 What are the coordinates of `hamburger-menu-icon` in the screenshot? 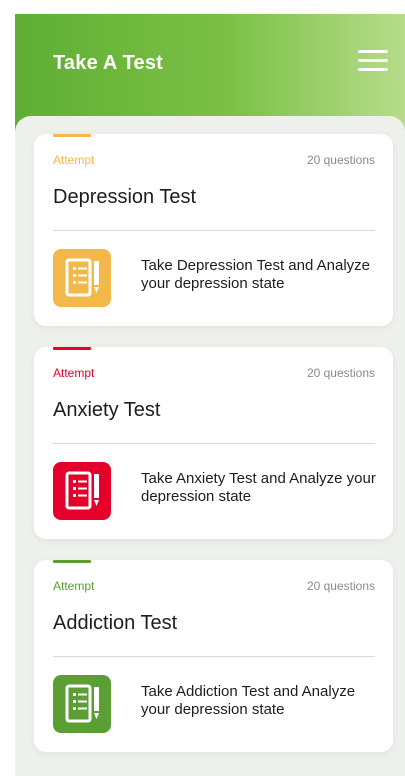 It's located at (373, 62).